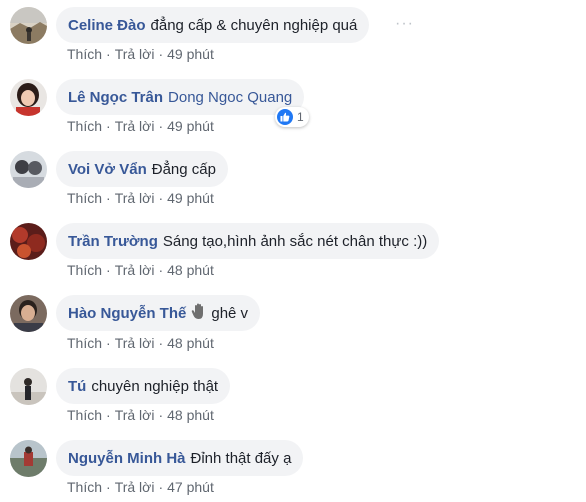 The width and height of the screenshot is (586, 502). Describe the element at coordinates (115, 97) in the screenshot. I see `comment-author: Lê Ngọc Trân` at that location.